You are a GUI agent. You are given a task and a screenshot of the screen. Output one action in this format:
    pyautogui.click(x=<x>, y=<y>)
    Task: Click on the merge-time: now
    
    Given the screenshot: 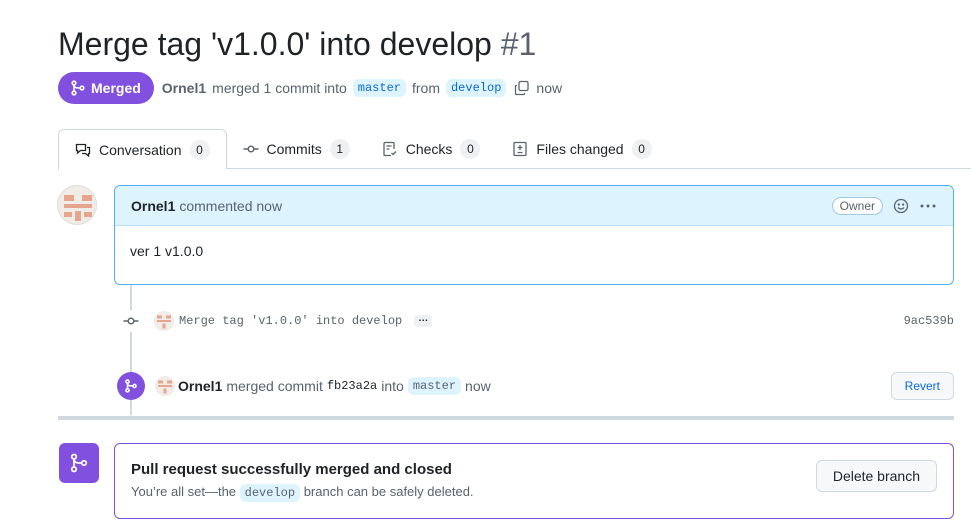 What is the action you would take?
    pyautogui.click(x=478, y=386)
    